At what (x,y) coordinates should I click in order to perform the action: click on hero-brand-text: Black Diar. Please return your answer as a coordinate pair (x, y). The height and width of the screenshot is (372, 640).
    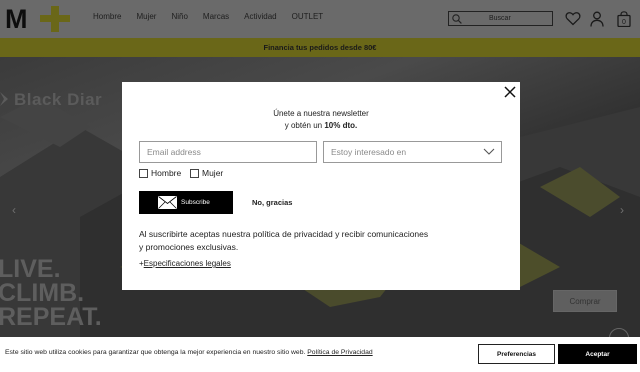
    Looking at the image, I should click on (58, 99).